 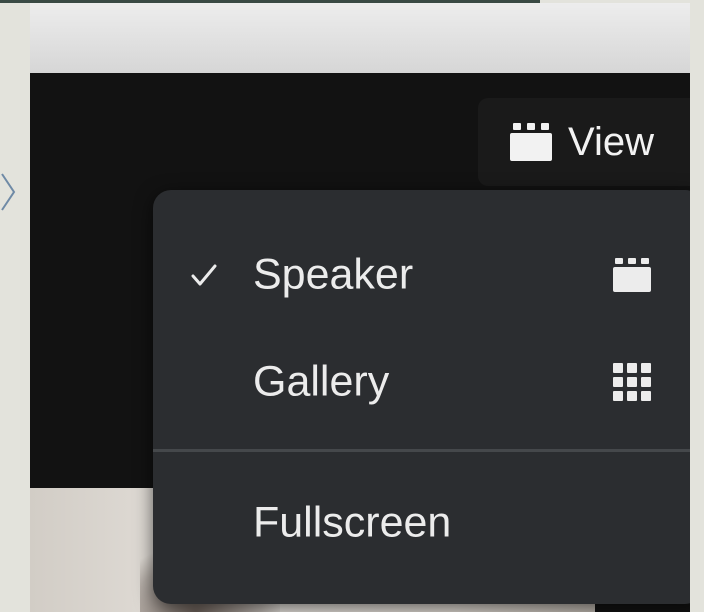 What do you see at coordinates (421, 450) in the screenshot?
I see `menu-divider` at bounding box center [421, 450].